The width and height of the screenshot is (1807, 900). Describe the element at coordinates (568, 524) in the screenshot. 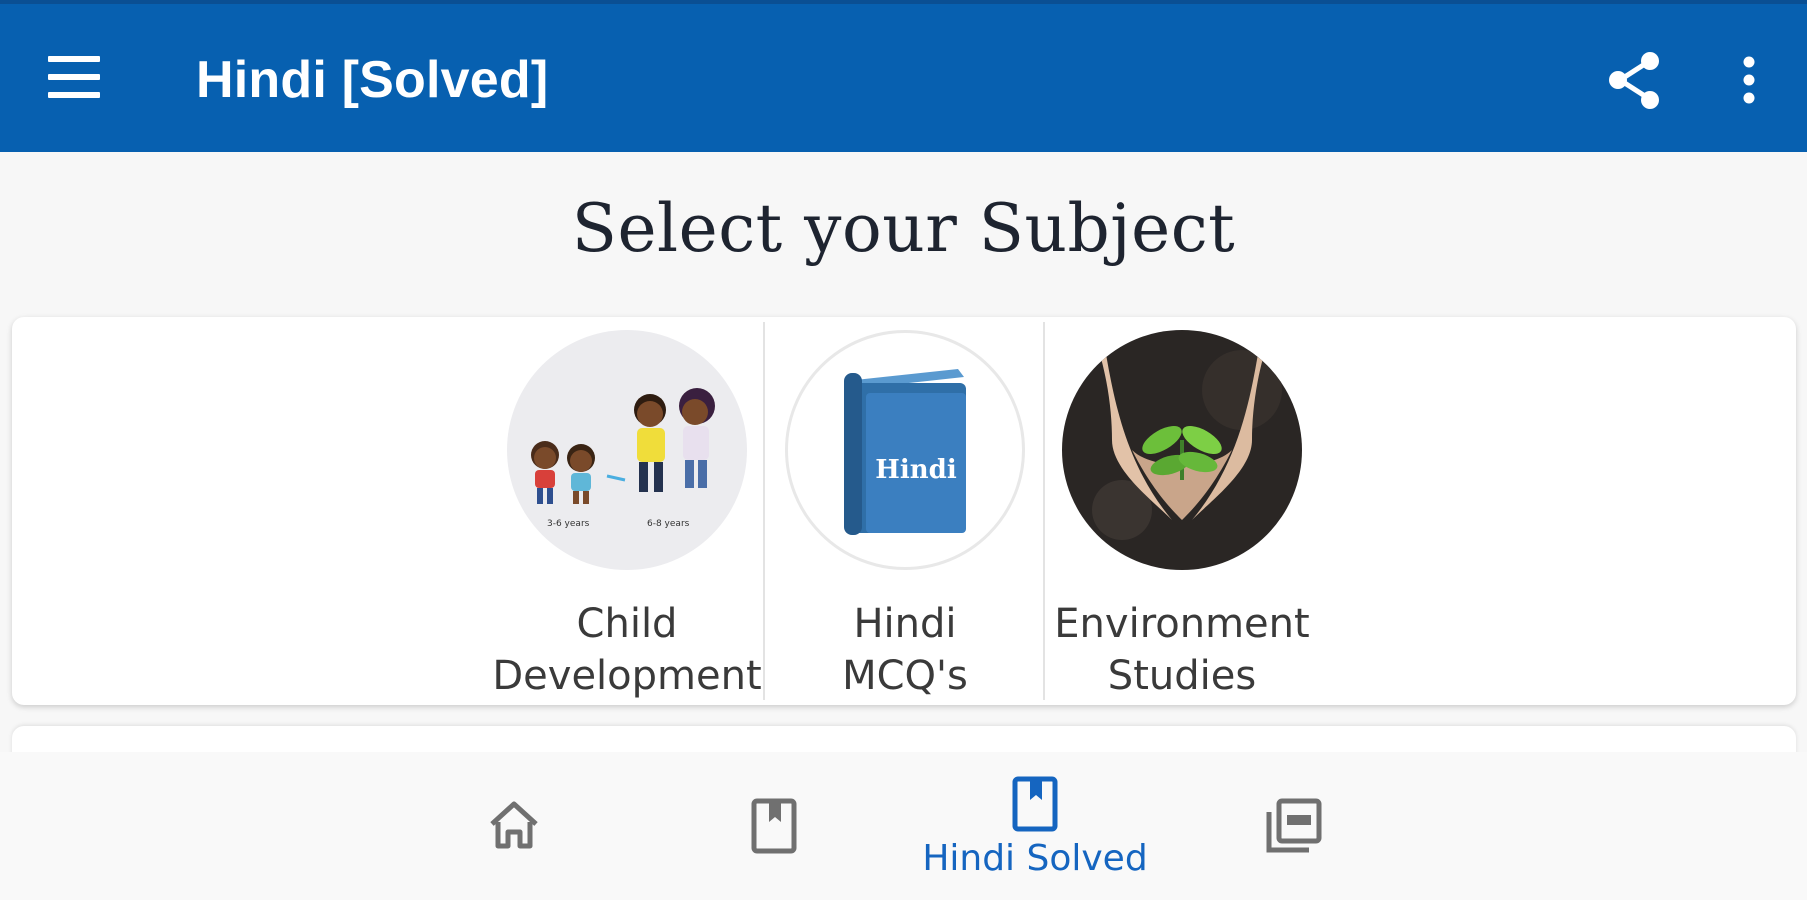

I see `age-caption-left: 3-6 years` at that location.